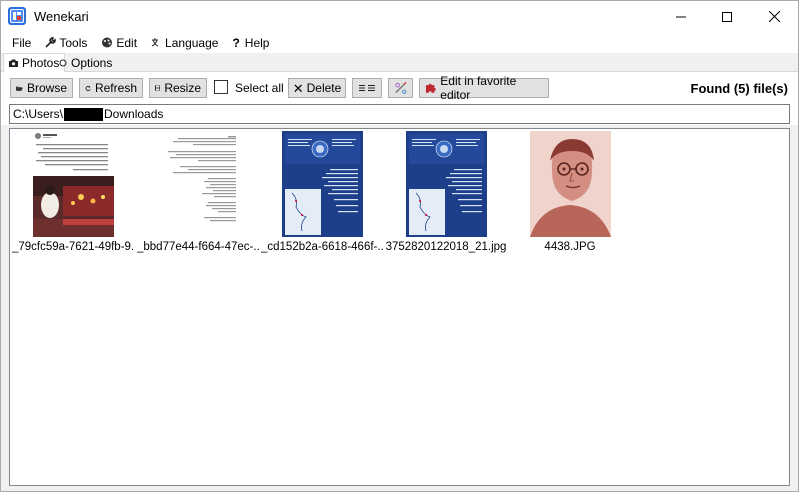 This screenshot has height=492, width=799. I want to click on menu-tools: Tools, so click(66, 42).